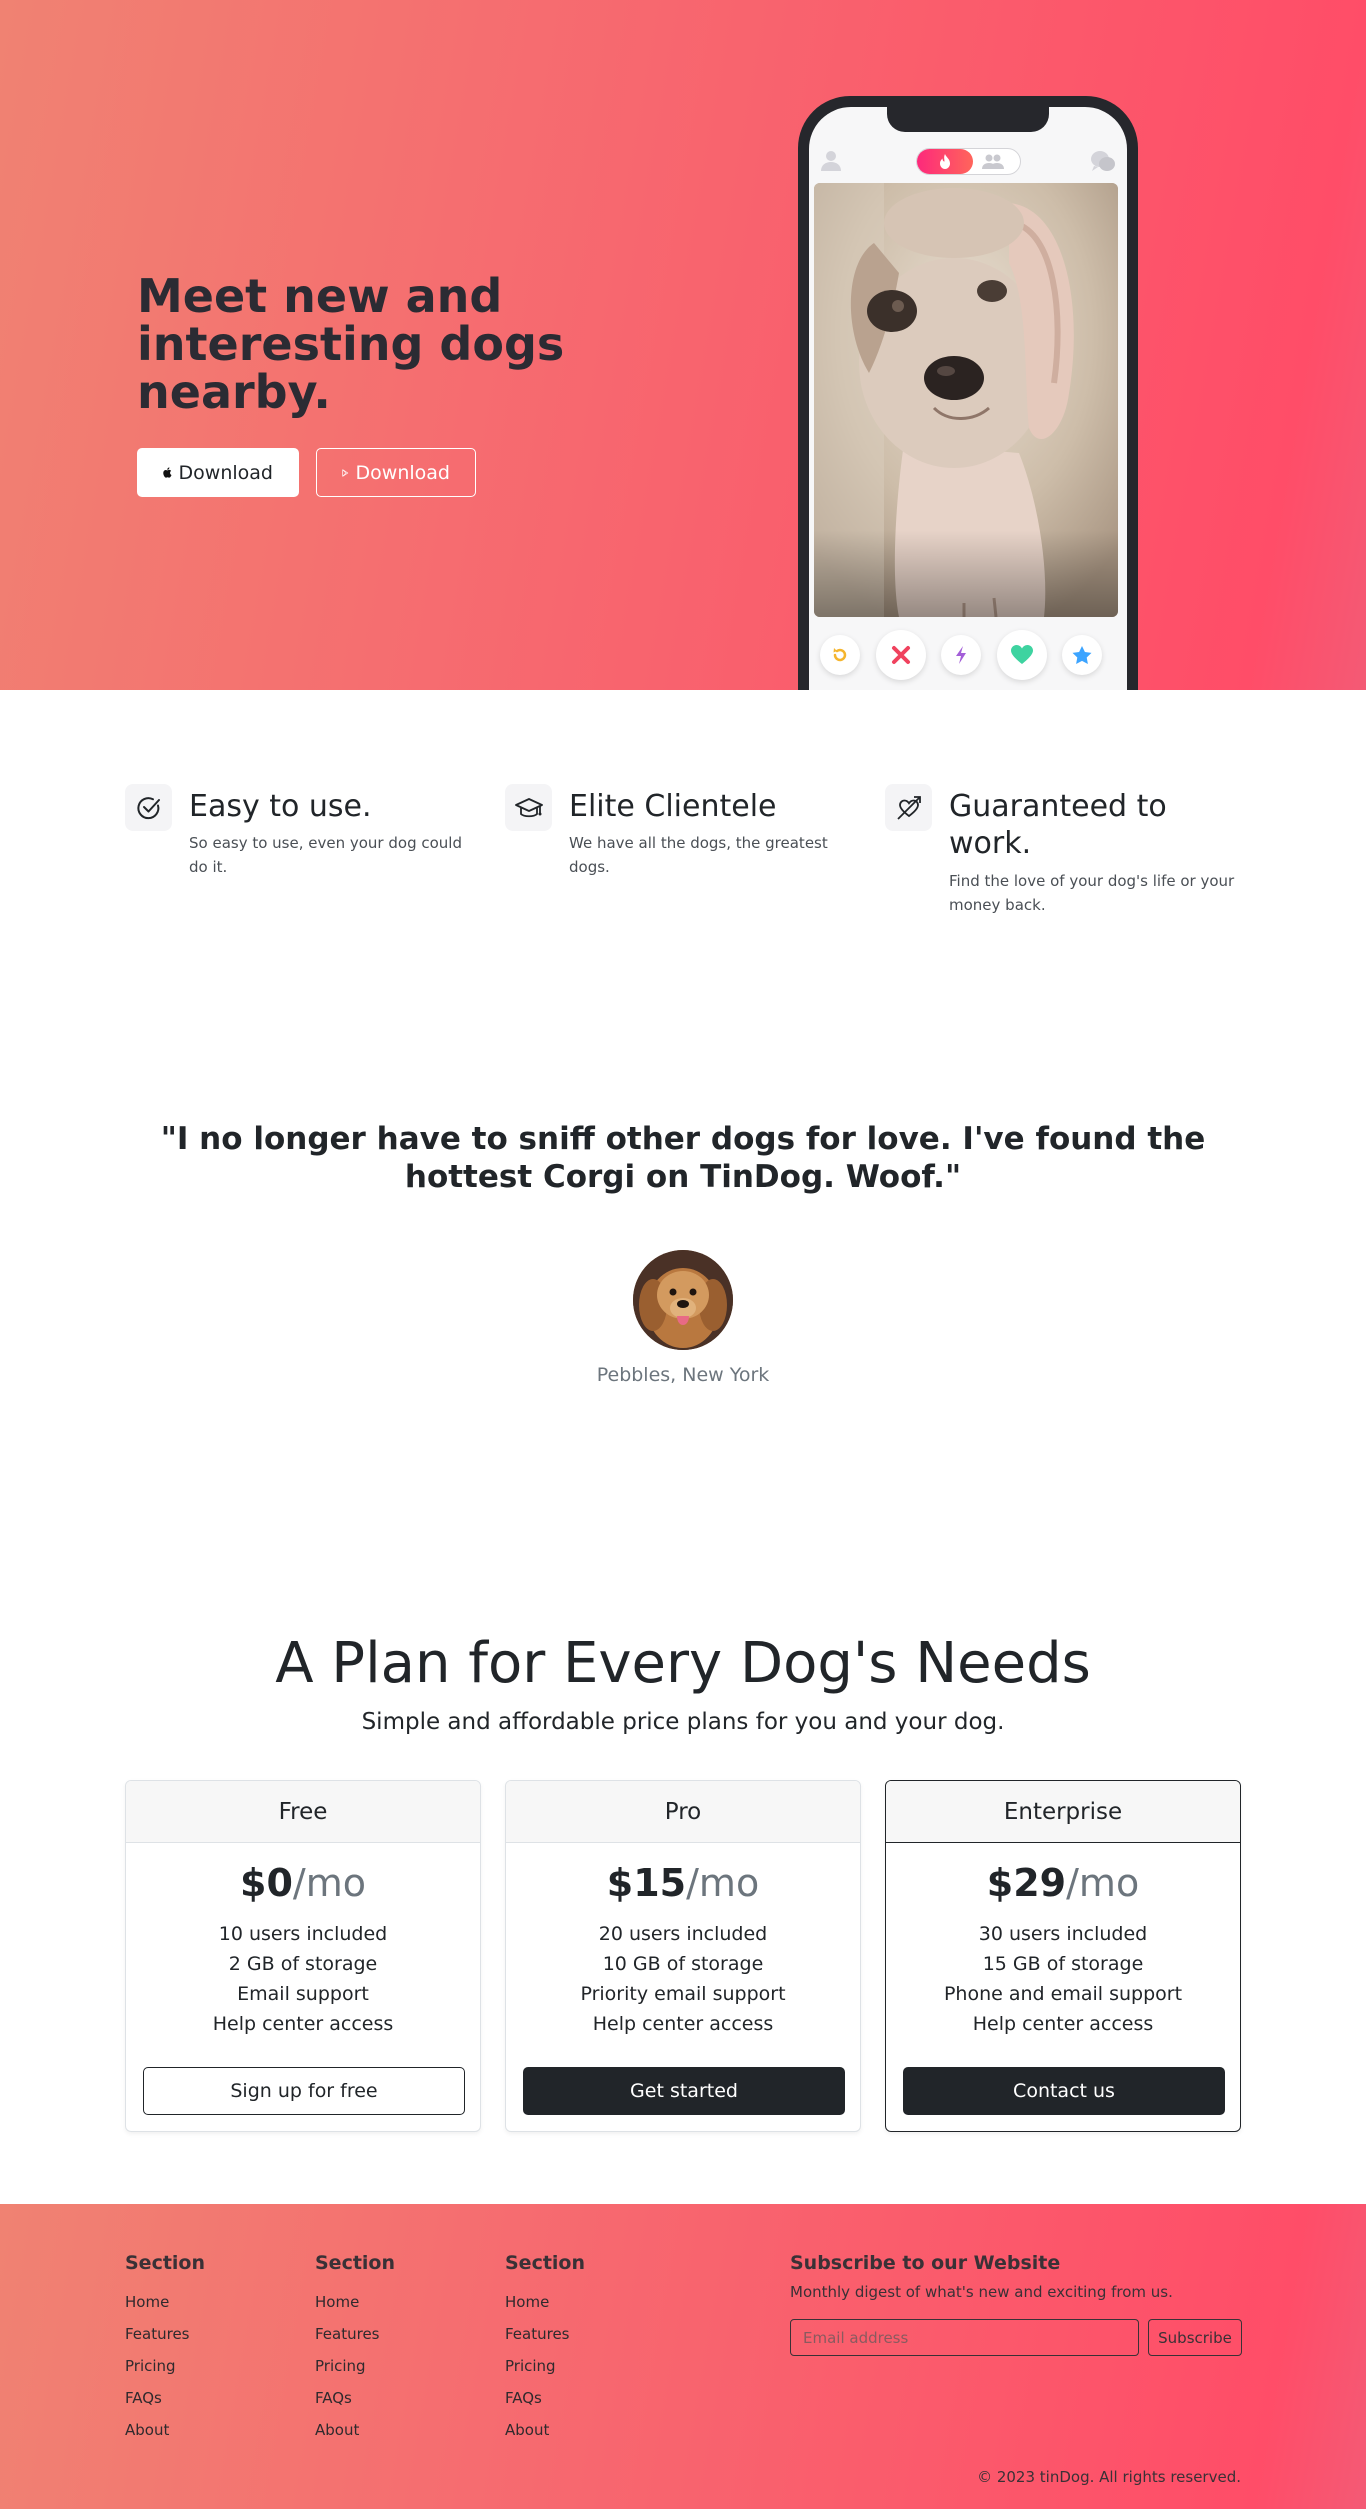 This screenshot has height=2509, width=1366. I want to click on app-top-bar, so click(968, 161).